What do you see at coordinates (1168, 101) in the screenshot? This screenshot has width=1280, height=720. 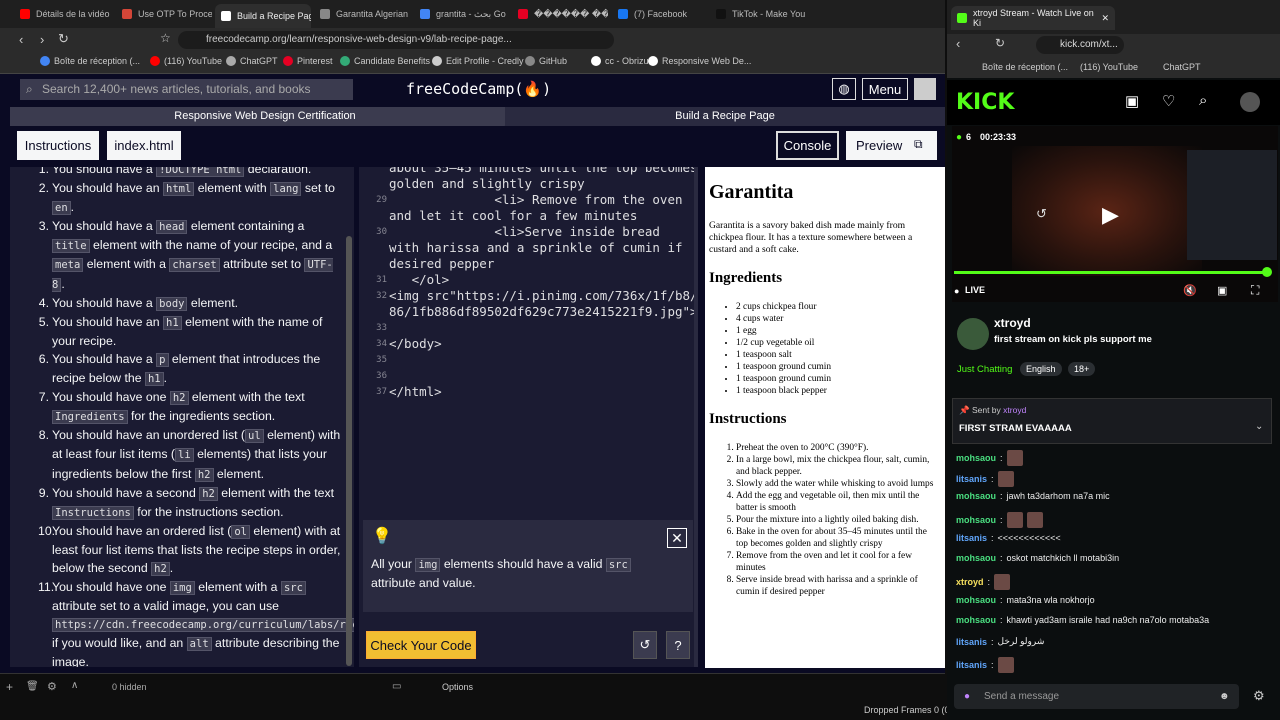 I see `heart-icon: ♡` at bounding box center [1168, 101].